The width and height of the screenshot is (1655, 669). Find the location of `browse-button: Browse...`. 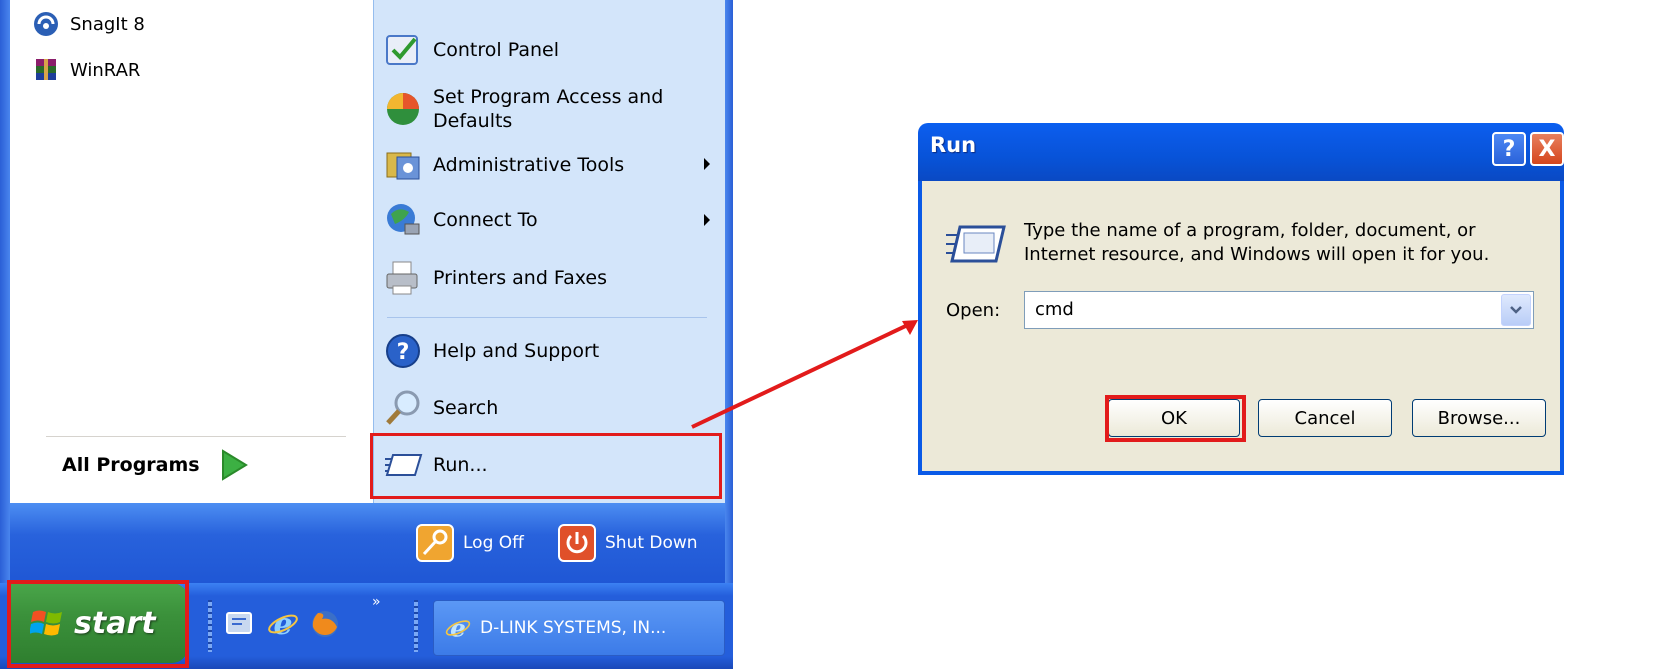

browse-button: Browse... is located at coordinates (1479, 418).